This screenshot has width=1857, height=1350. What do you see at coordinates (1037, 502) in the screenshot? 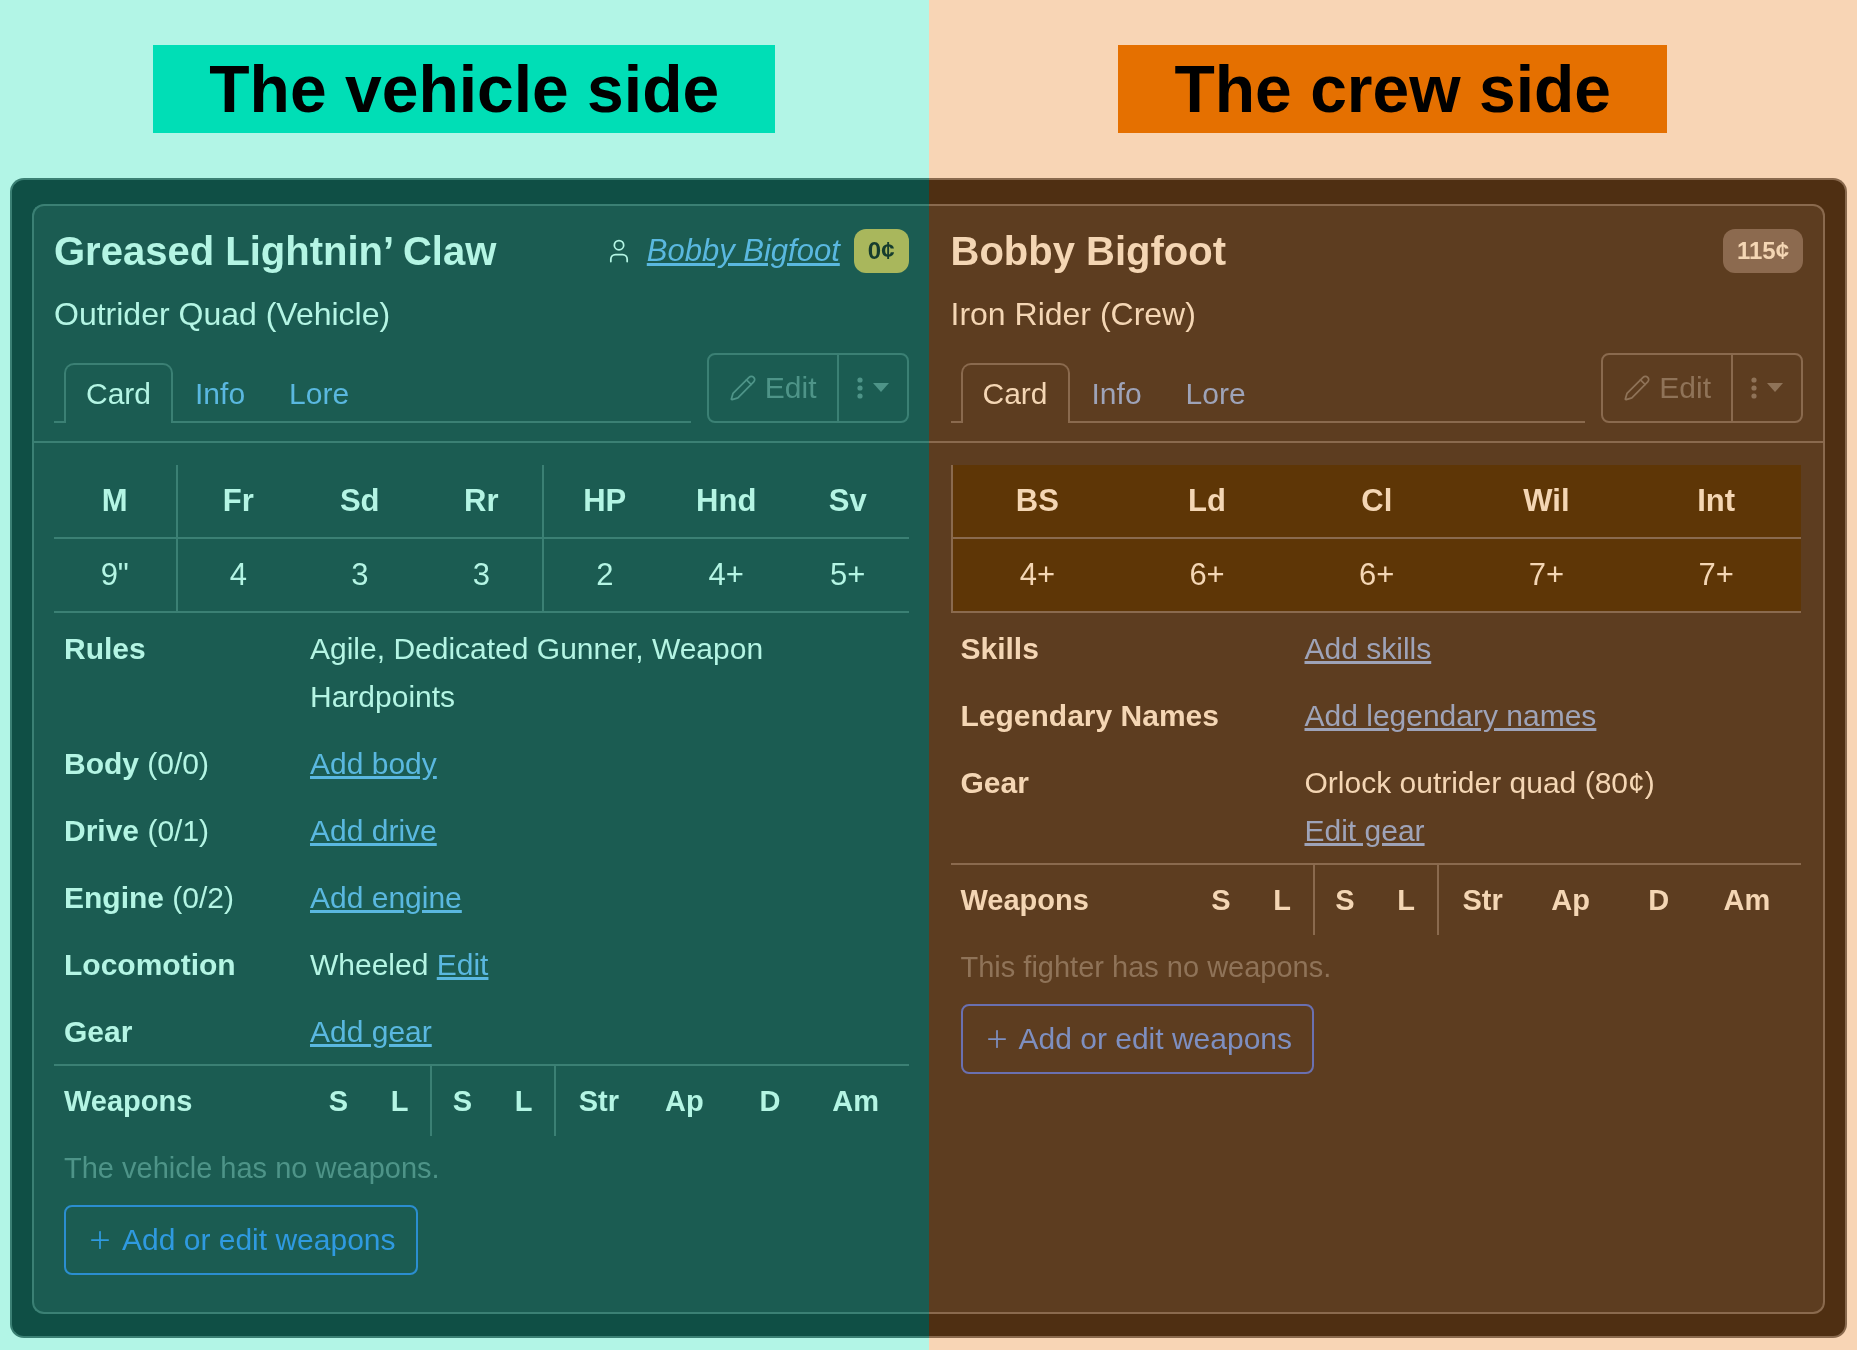
I see `stat-header: BS` at bounding box center [1037, 502].